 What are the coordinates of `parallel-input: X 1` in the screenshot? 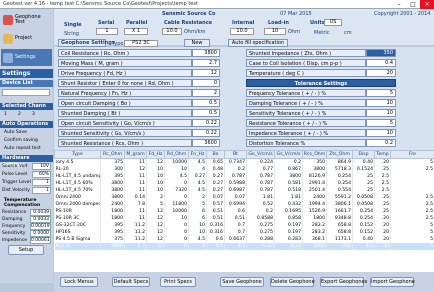 It's located at (136, 31).